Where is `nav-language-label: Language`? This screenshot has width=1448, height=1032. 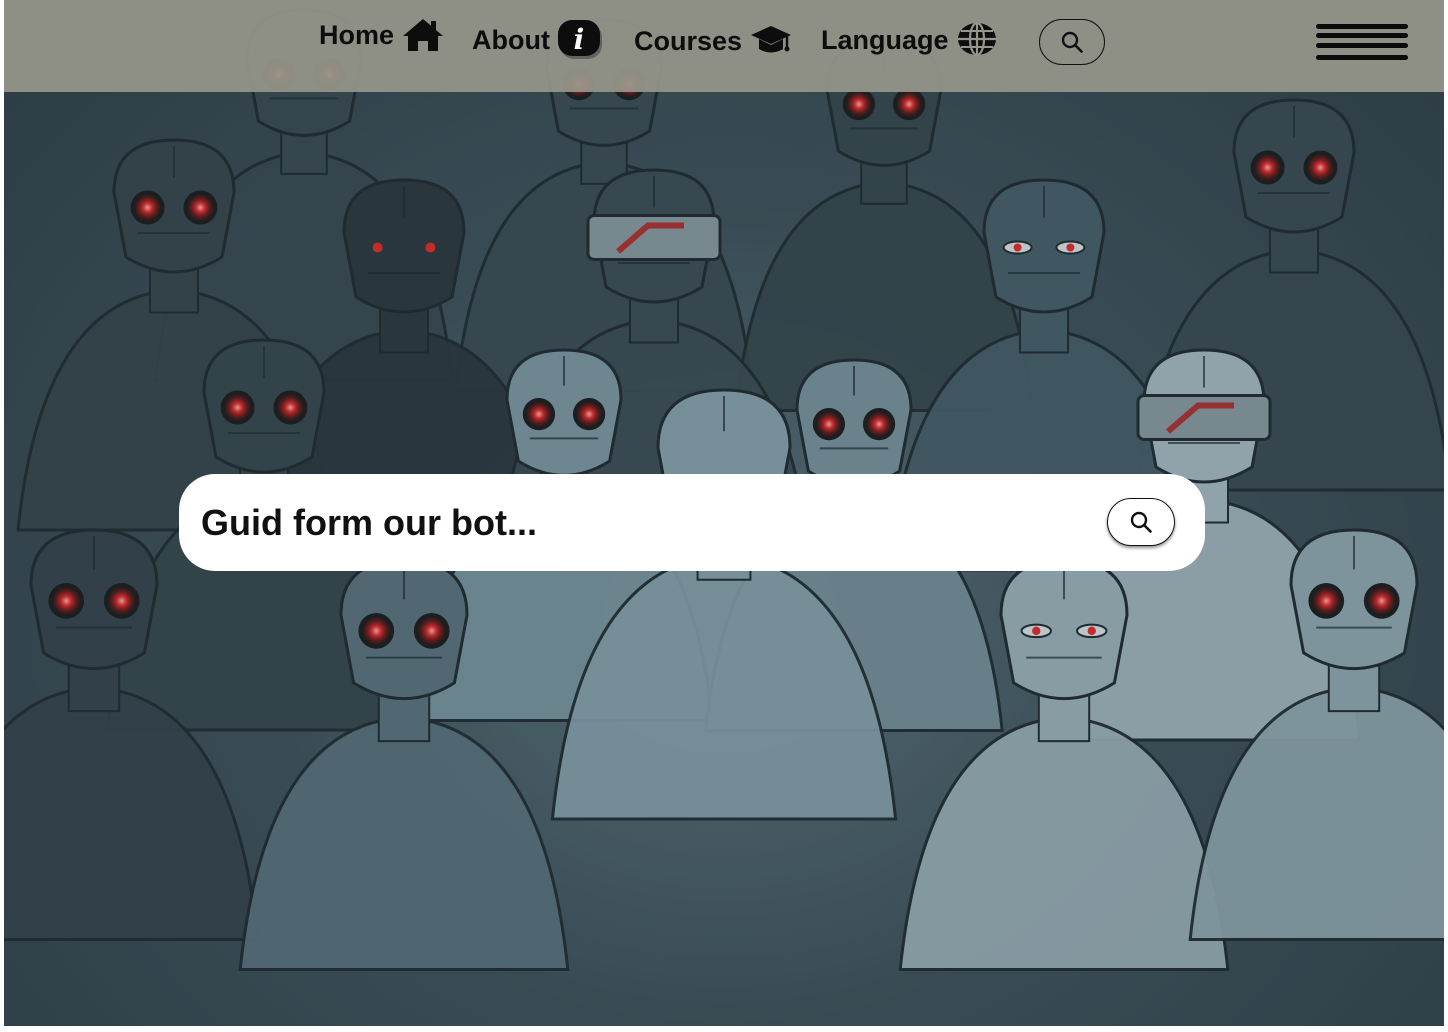
nav-language-label: Language is located at coordinates (885, 39).